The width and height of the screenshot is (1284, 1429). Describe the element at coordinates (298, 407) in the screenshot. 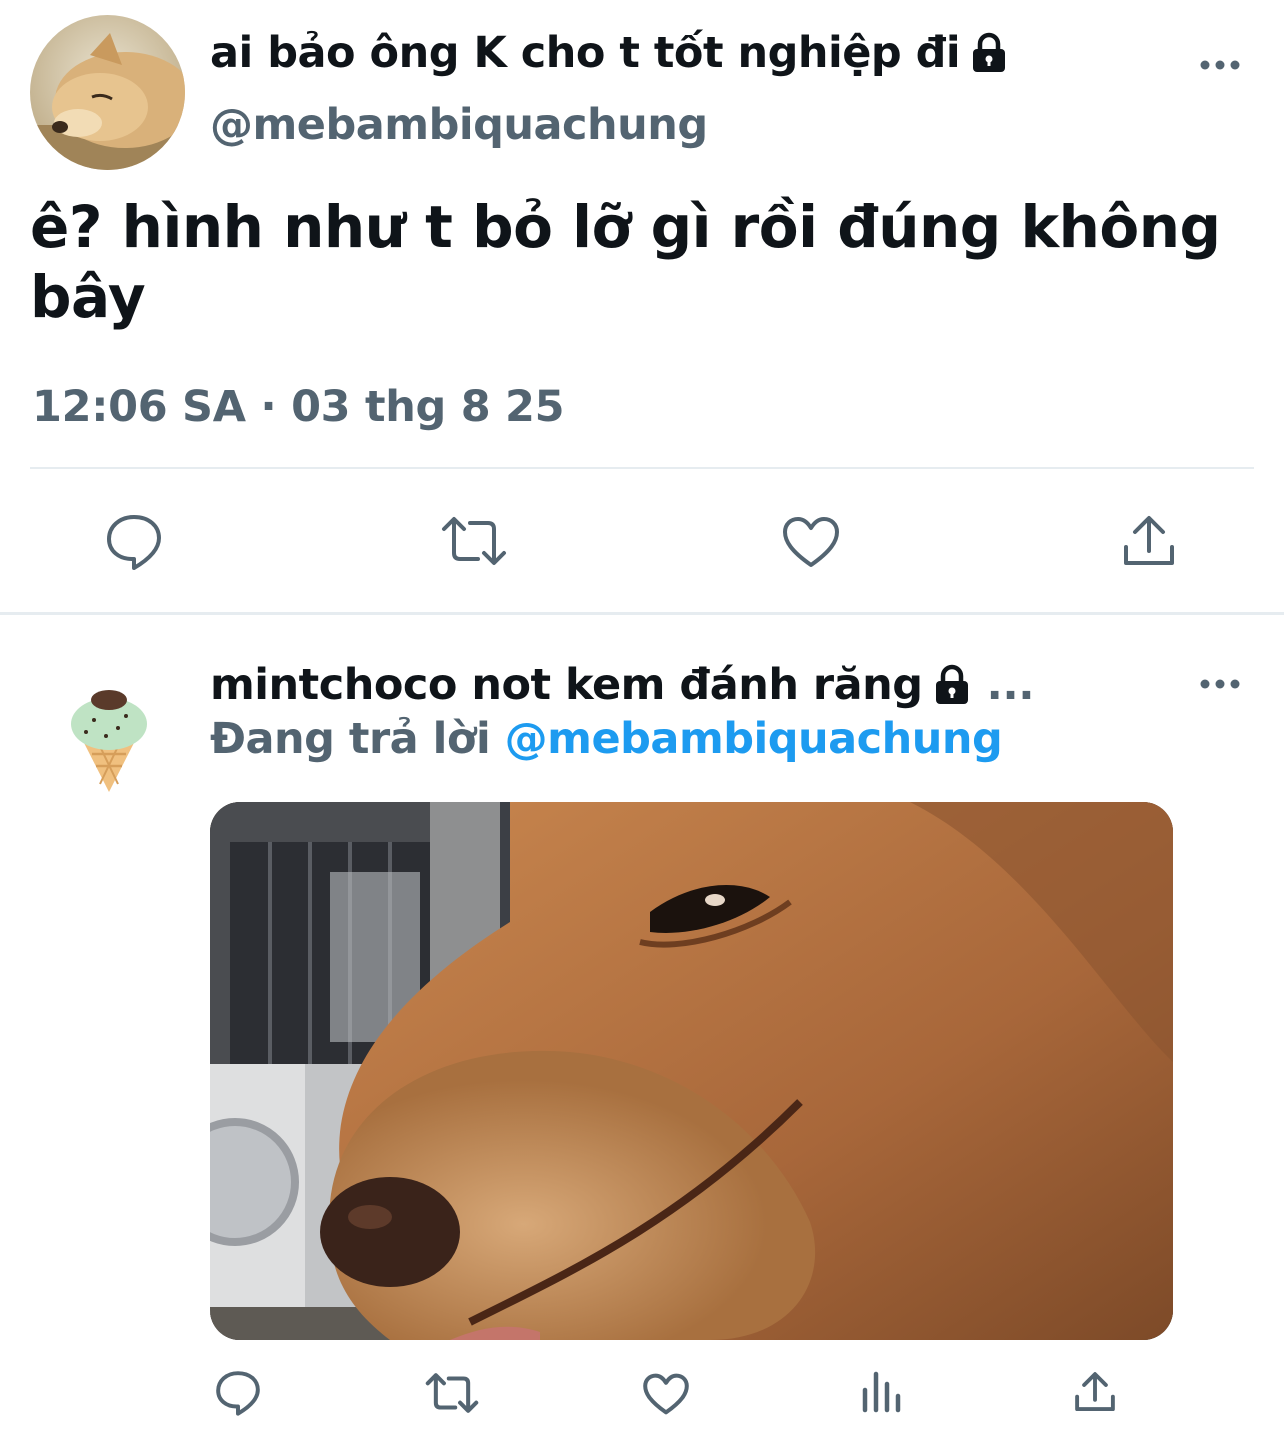

I see `timestamp: 12:06 SA · 03 thg 8 25` at that location.